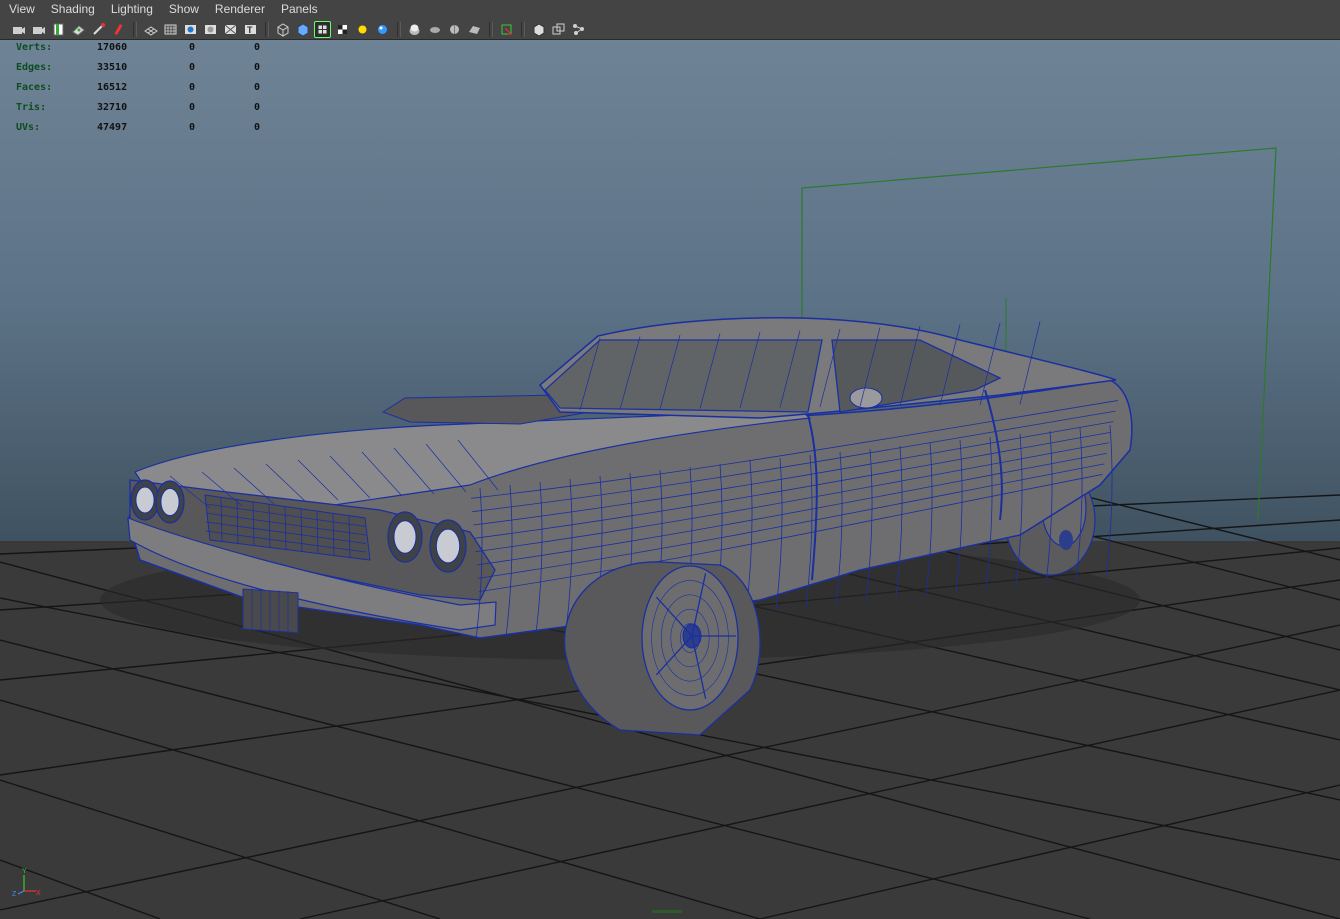  Describe the element at coordinates (578, 29) in the screenshot. I see `xray-components-icon` at that location.